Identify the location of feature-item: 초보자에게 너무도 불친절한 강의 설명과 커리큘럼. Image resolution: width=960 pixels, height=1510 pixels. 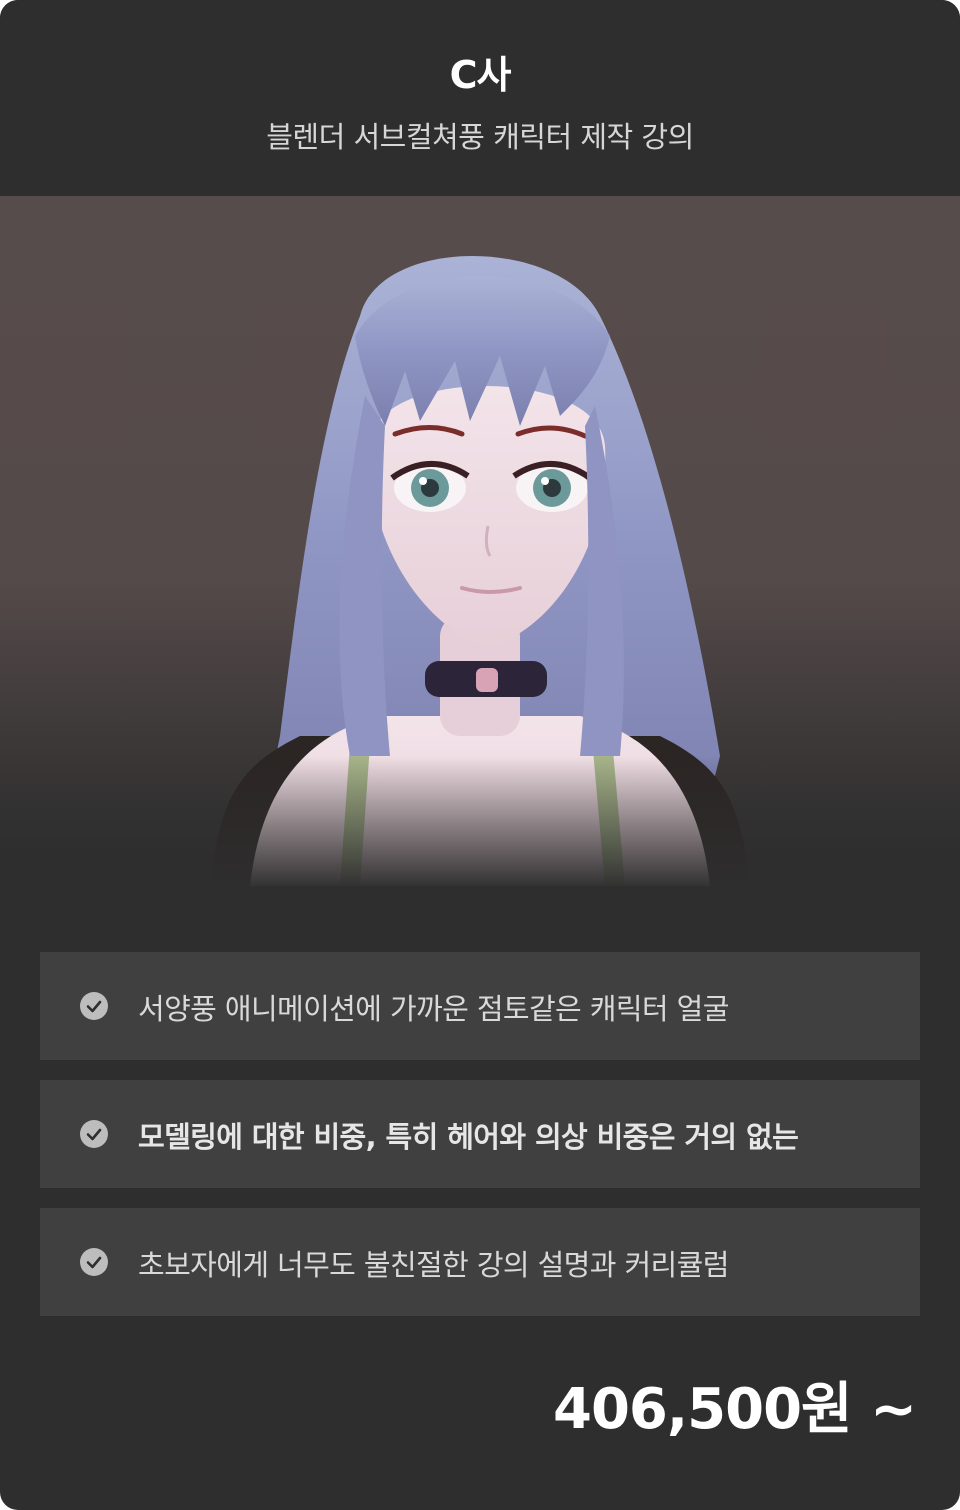
(480, 1262).